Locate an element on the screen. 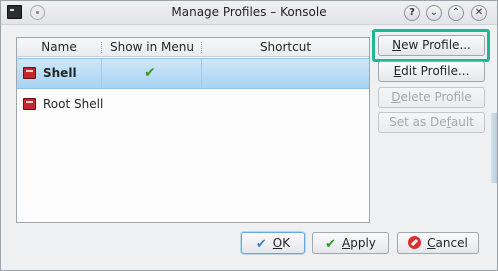  mnemonic: C is located at coordinates (431, 243).